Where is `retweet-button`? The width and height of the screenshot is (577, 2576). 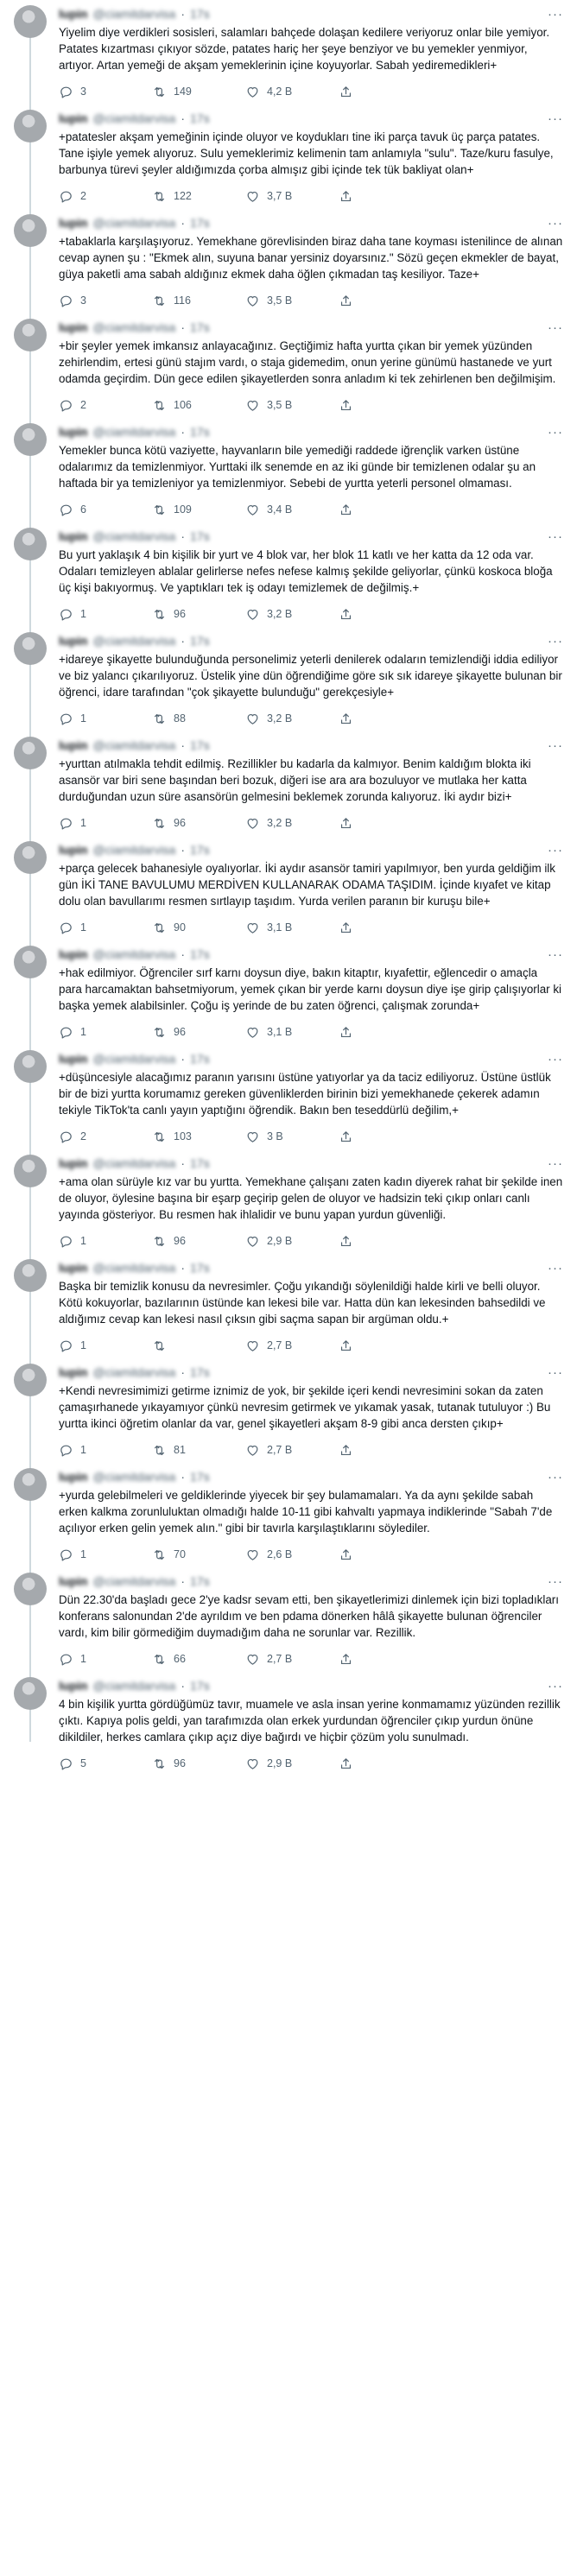
retweet-button is located at coordinates (198, 1346).